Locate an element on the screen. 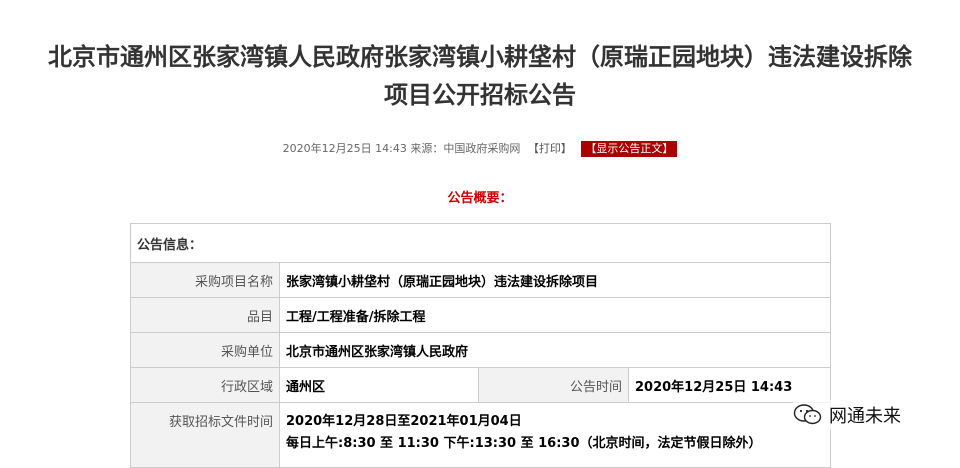  table-row: 采购项目名称 张家湾镇小耕垡村（原瑞正园地块）违法建设拆除项目 is located at coordinates (481, 280).